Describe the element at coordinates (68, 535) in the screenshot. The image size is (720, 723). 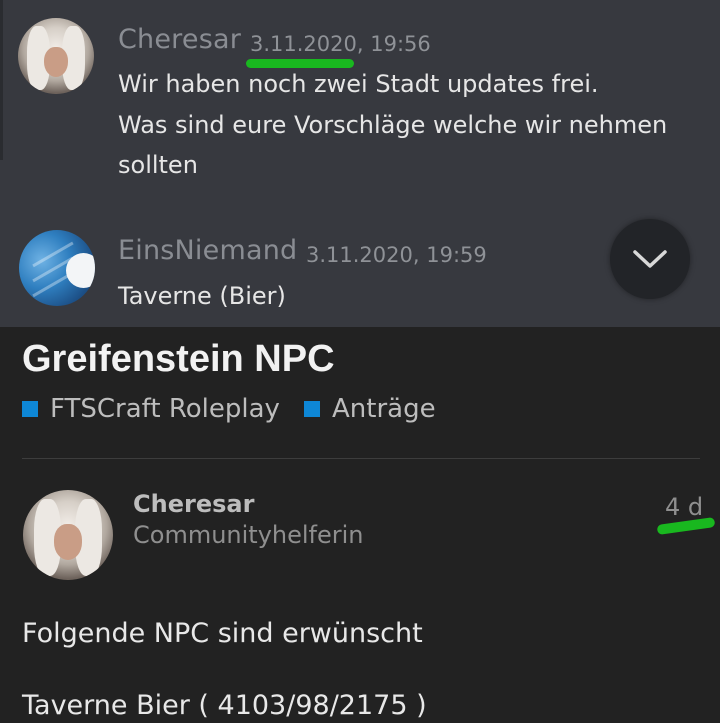
I see `post-avatar` at that location.